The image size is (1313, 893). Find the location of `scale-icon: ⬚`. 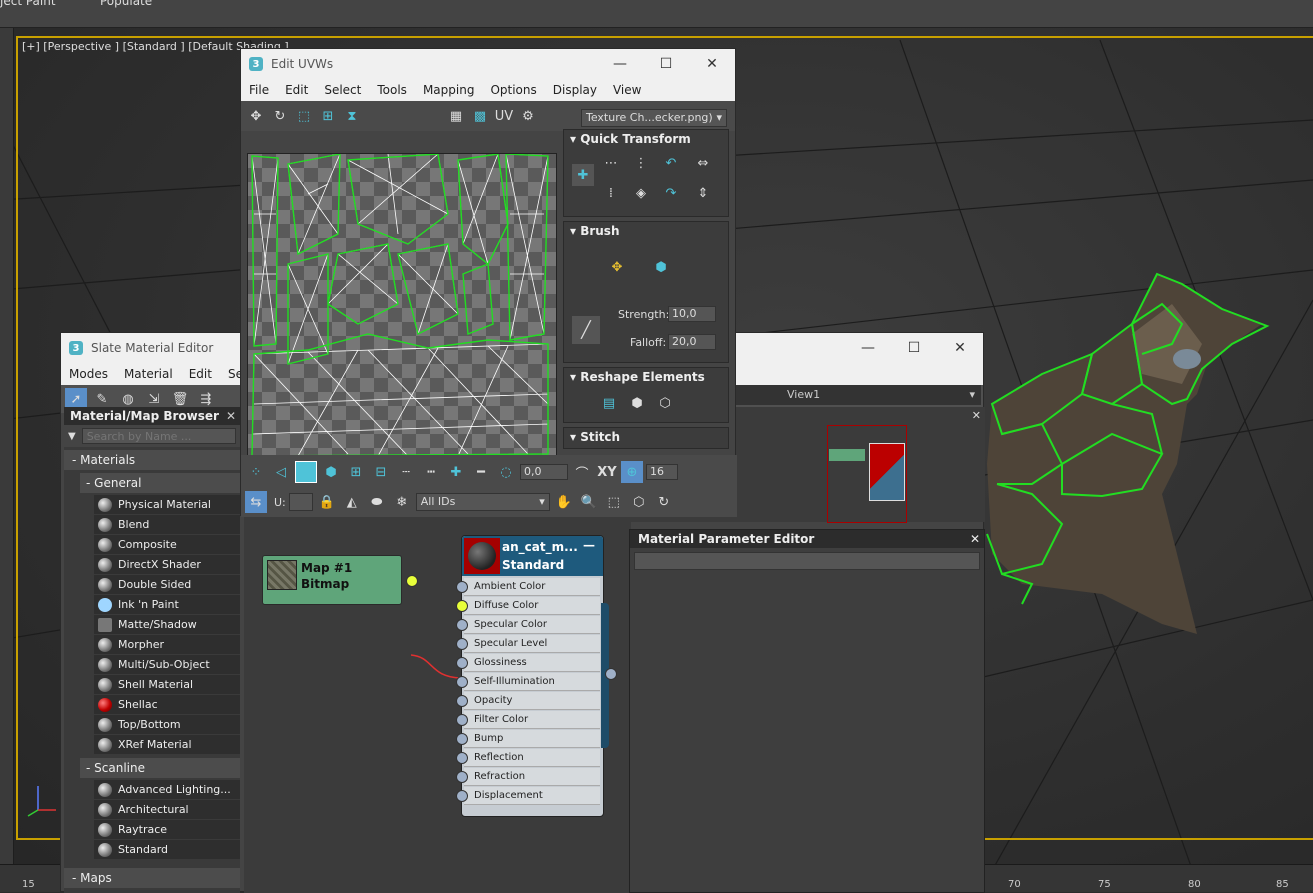

scale-icon: ⬚ is located at coordinates (304, 116).